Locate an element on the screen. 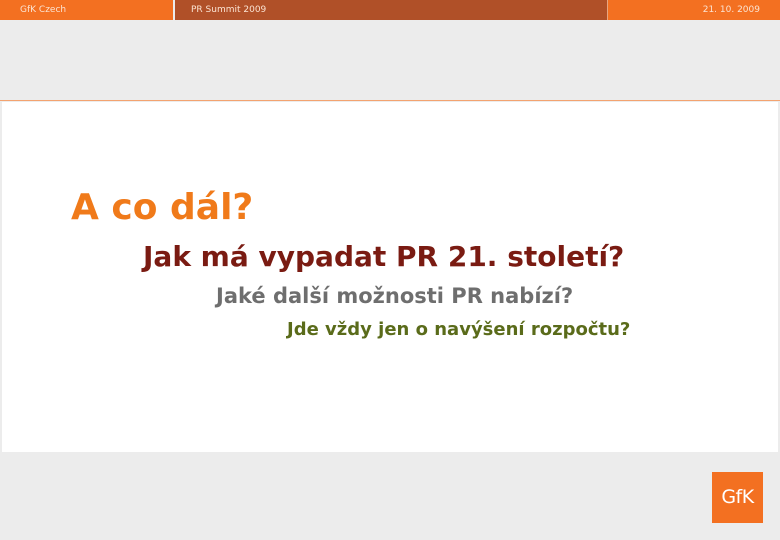 This screenshot has height=540, width=780. slide-question-2: Jaké další možnosti PR nabízí? is located at coordinates (395, 296).